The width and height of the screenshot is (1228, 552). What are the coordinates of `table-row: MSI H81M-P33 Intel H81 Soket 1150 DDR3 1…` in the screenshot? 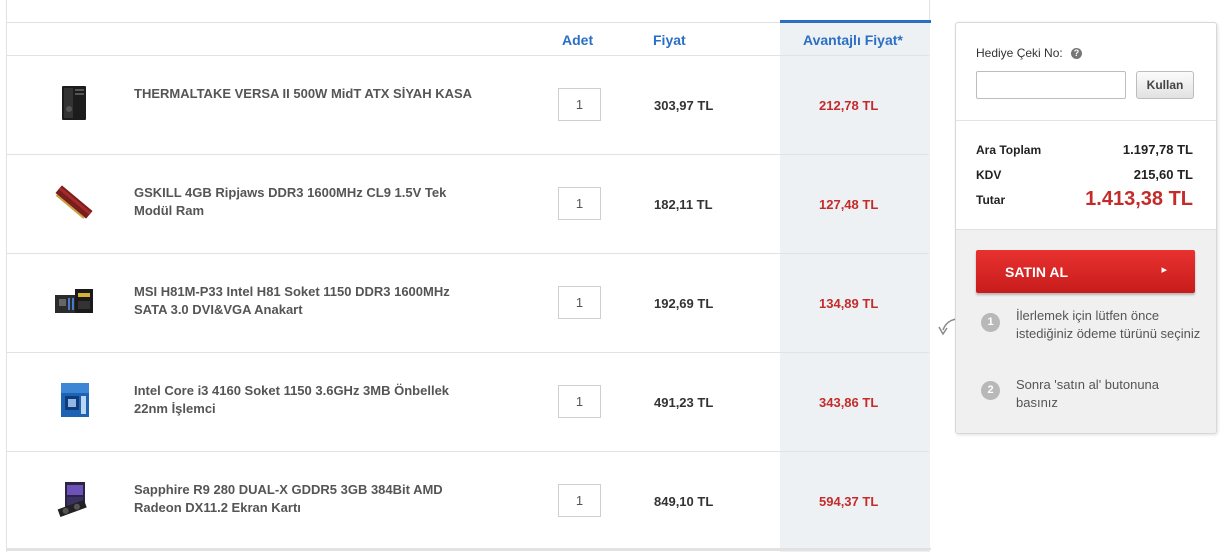 It's located at (468, 303).